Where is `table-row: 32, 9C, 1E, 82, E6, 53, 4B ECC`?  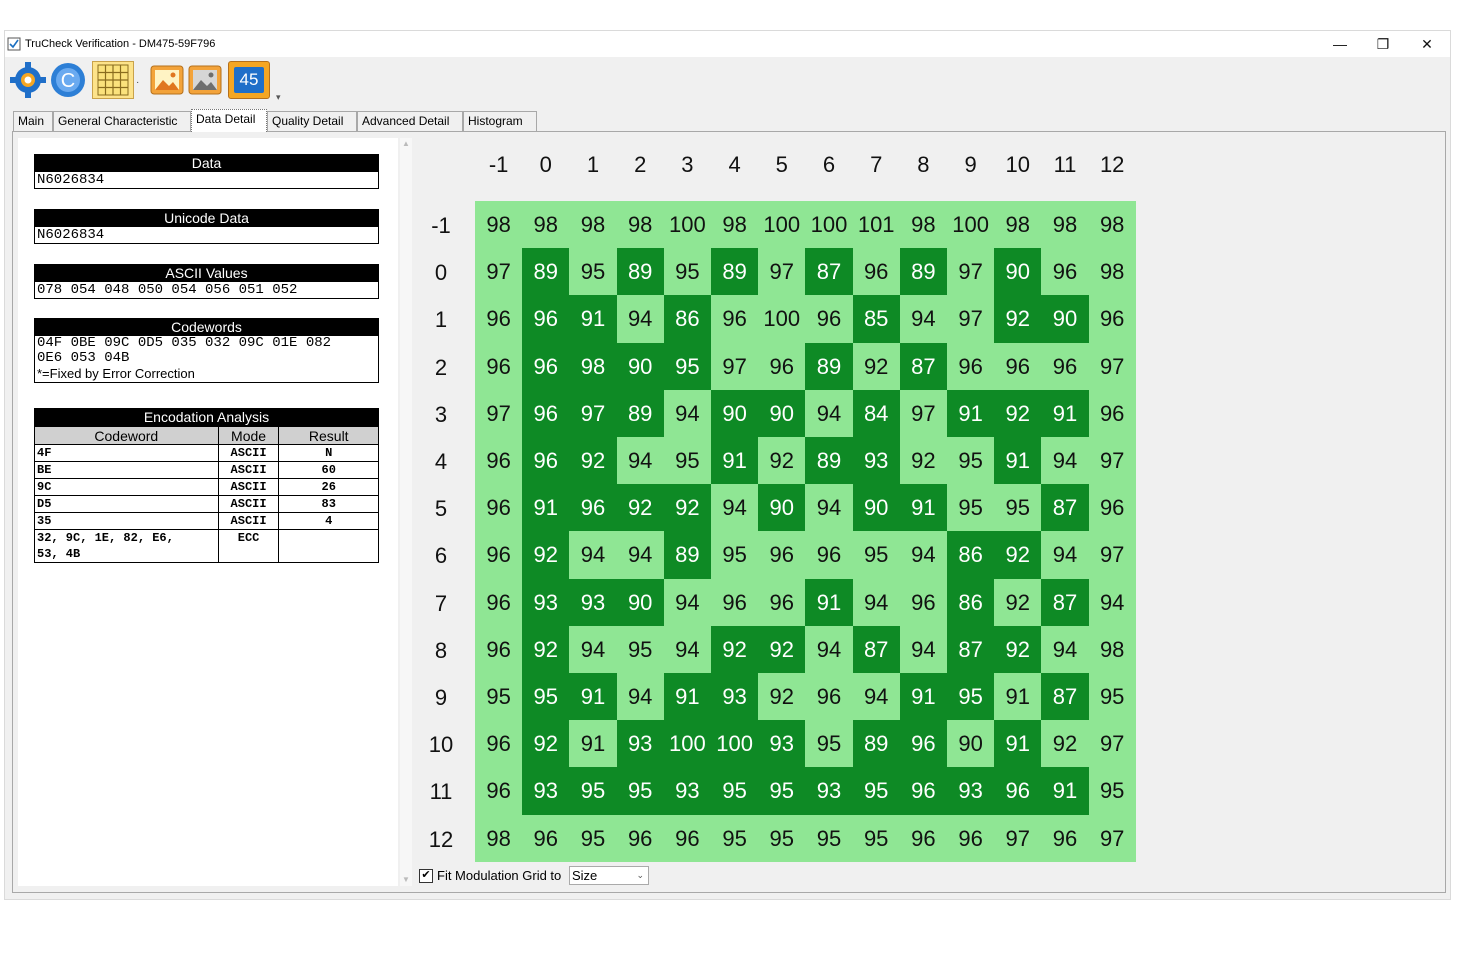 table-row: 32, 9C, 1E, 82, E6, 53, 4B ECC is located at coordinates (206, 546).